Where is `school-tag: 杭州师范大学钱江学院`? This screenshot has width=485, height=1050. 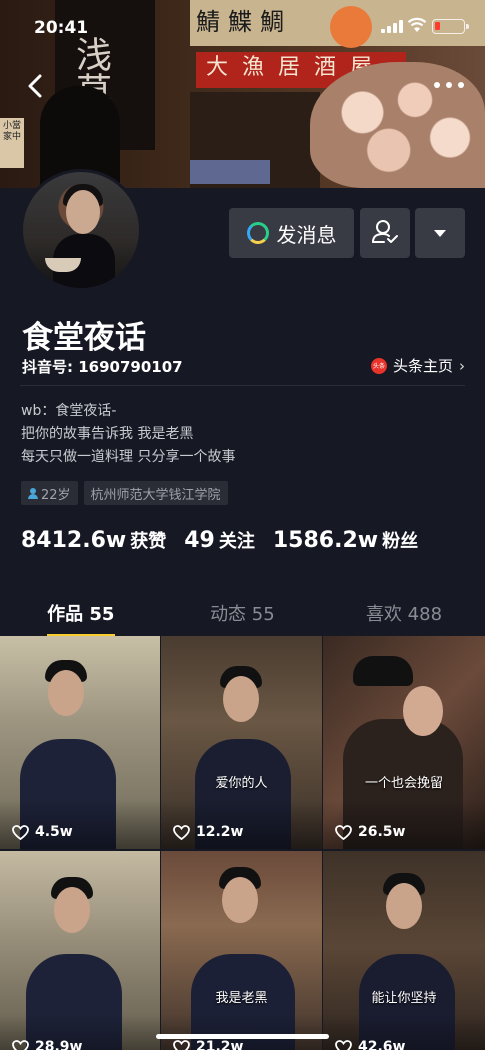
school-tag: 杭州师范大学钱江学院 is located at coordinates (155, 493).